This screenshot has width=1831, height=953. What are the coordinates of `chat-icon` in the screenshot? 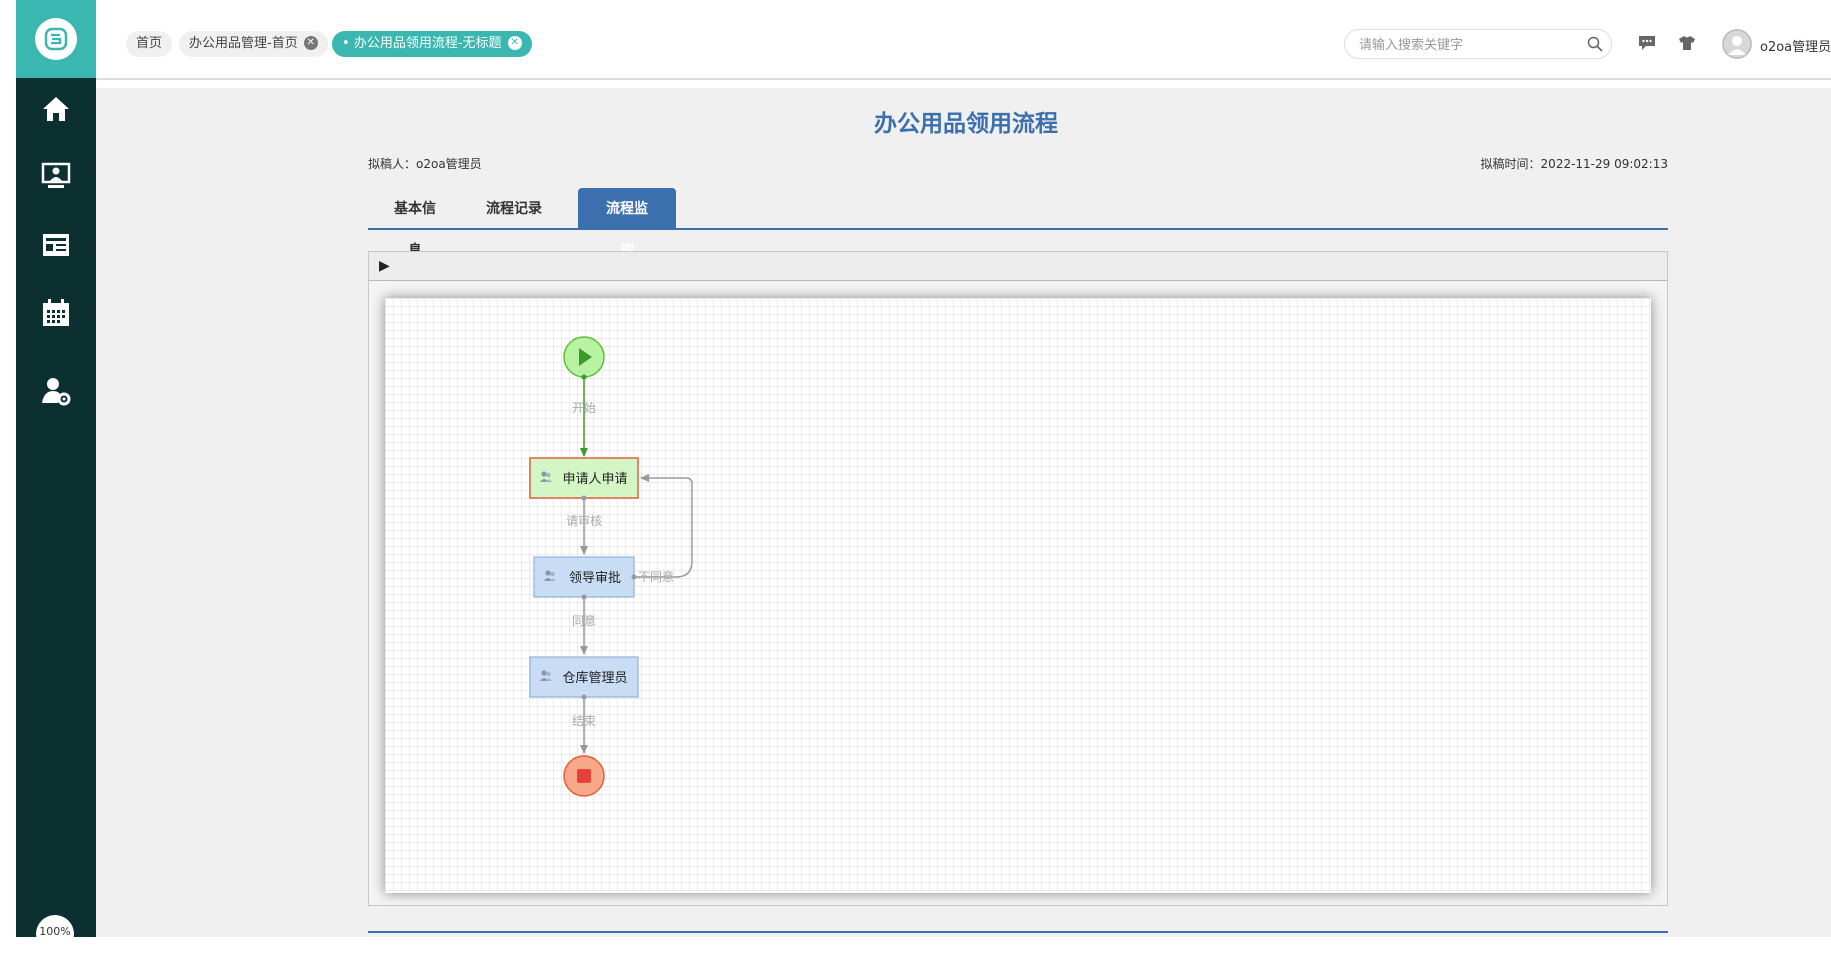 It's located at (1647, 45).